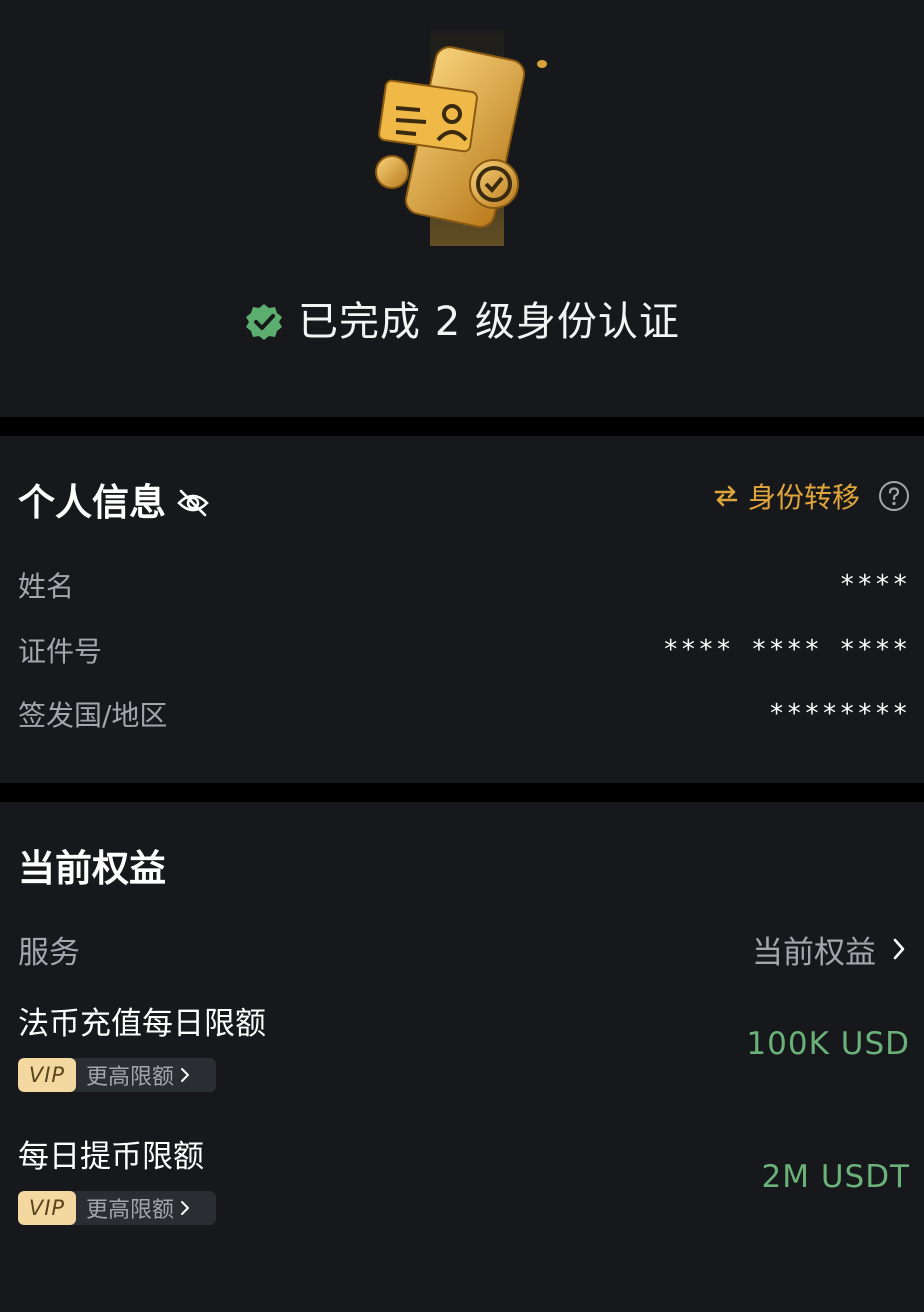 The width and height of the screenshot is (924, 1312). Describe the element at coordinates (874, 585) in the screenshot. I see `name-value: ****` at that location.